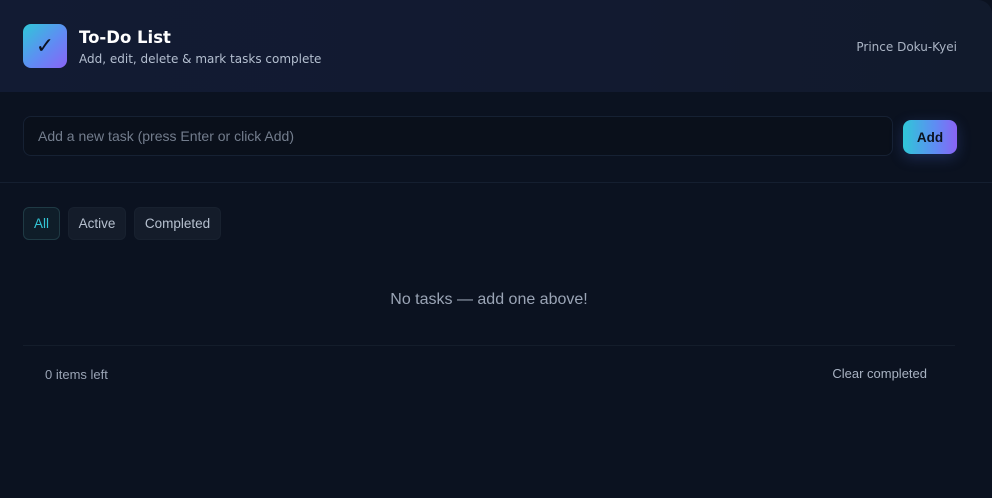 Image resolution: width=992 pixels, height=498 pixels. Describe the element at coordinates (489, 299) in the screenshot. I see `empty-task-message: No tasks — add one above!` at that location.